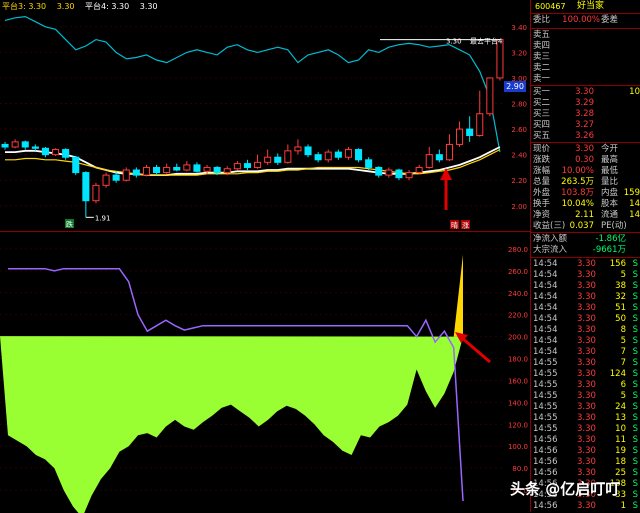 Image resolution: width=640 pixels, height=513 pixels. What do you see at coordinates (620, 429) in the screenshot?
I see `tick-volume: 10` at bounding box center [620, 429].